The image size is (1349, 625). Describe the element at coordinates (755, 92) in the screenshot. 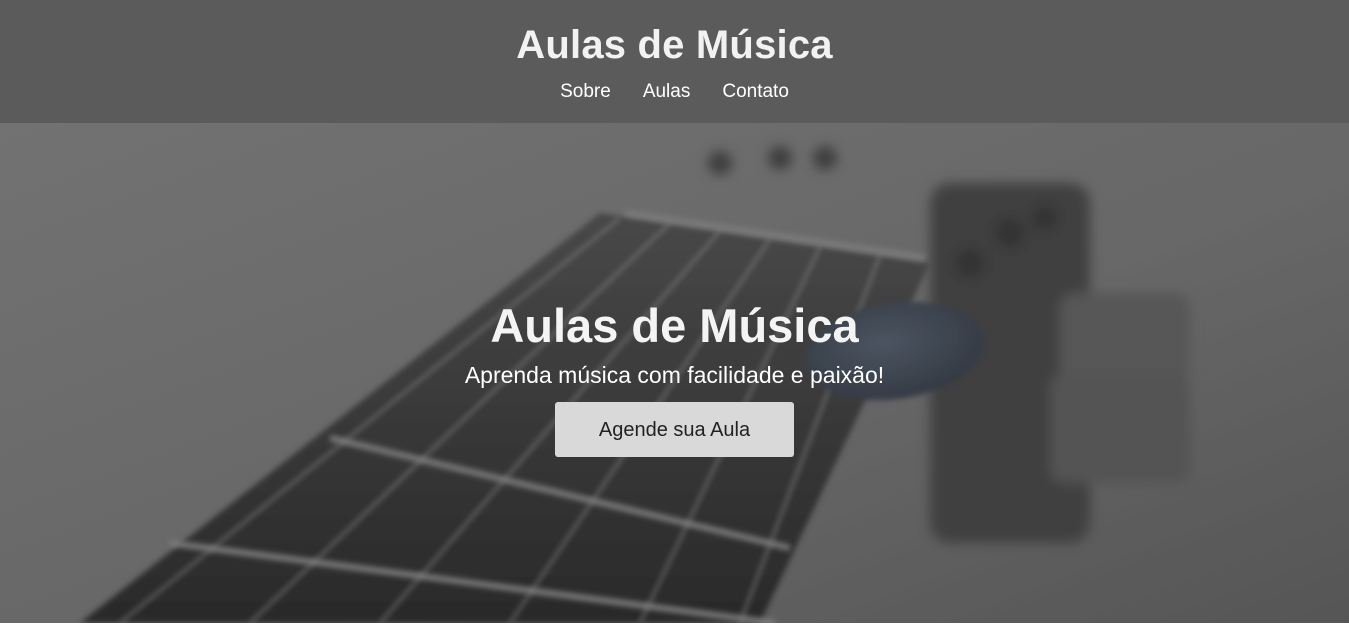

I see `nav-link-contato: Contato` at that location.